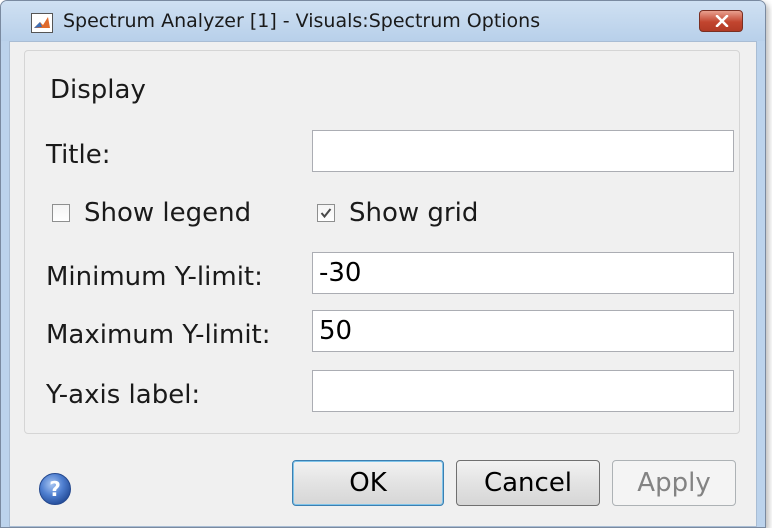  Describe the element at coordinates (523, 391) in the screenshot. I see `yaxis-label-input` at that location.